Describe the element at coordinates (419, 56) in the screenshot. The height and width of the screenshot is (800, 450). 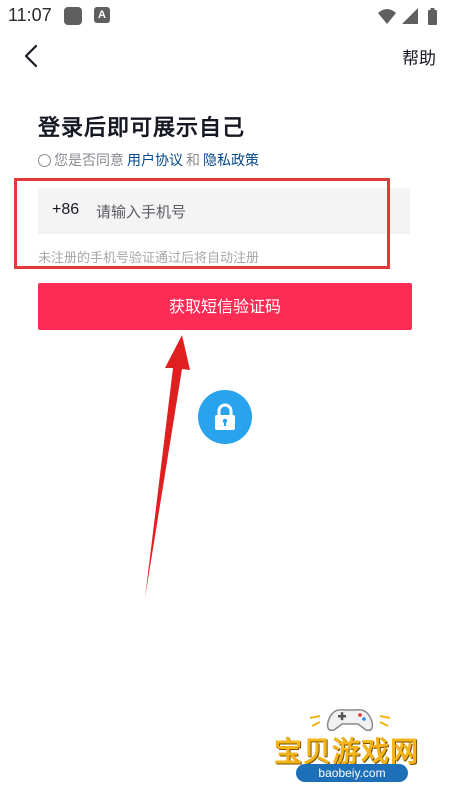
I see `help-link: 帮助` at that location.